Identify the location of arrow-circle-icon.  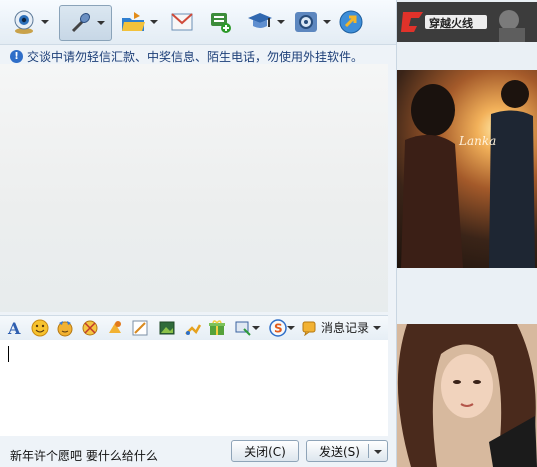
(351, 22).